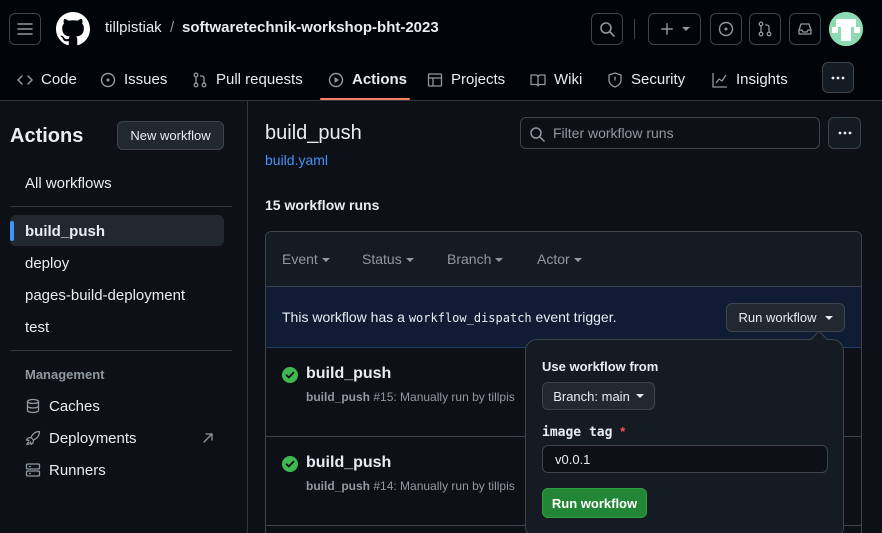 This screenshot has width=882, height=533. I want to click on inbox-icon, so click(805, 29).